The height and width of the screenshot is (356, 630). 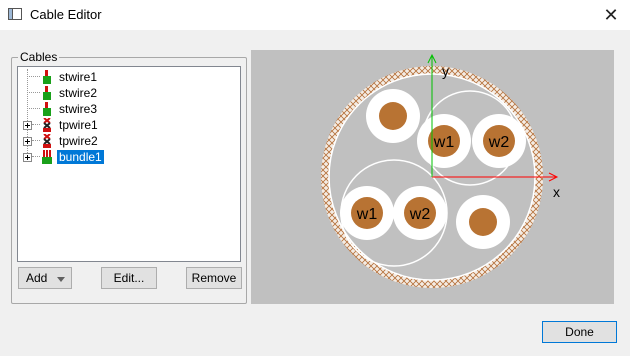 What do you see at coordinates (118, 109) in the screenshot?
I see `tree-item-stwire3: stwire3` at bounding box center [118, 109].